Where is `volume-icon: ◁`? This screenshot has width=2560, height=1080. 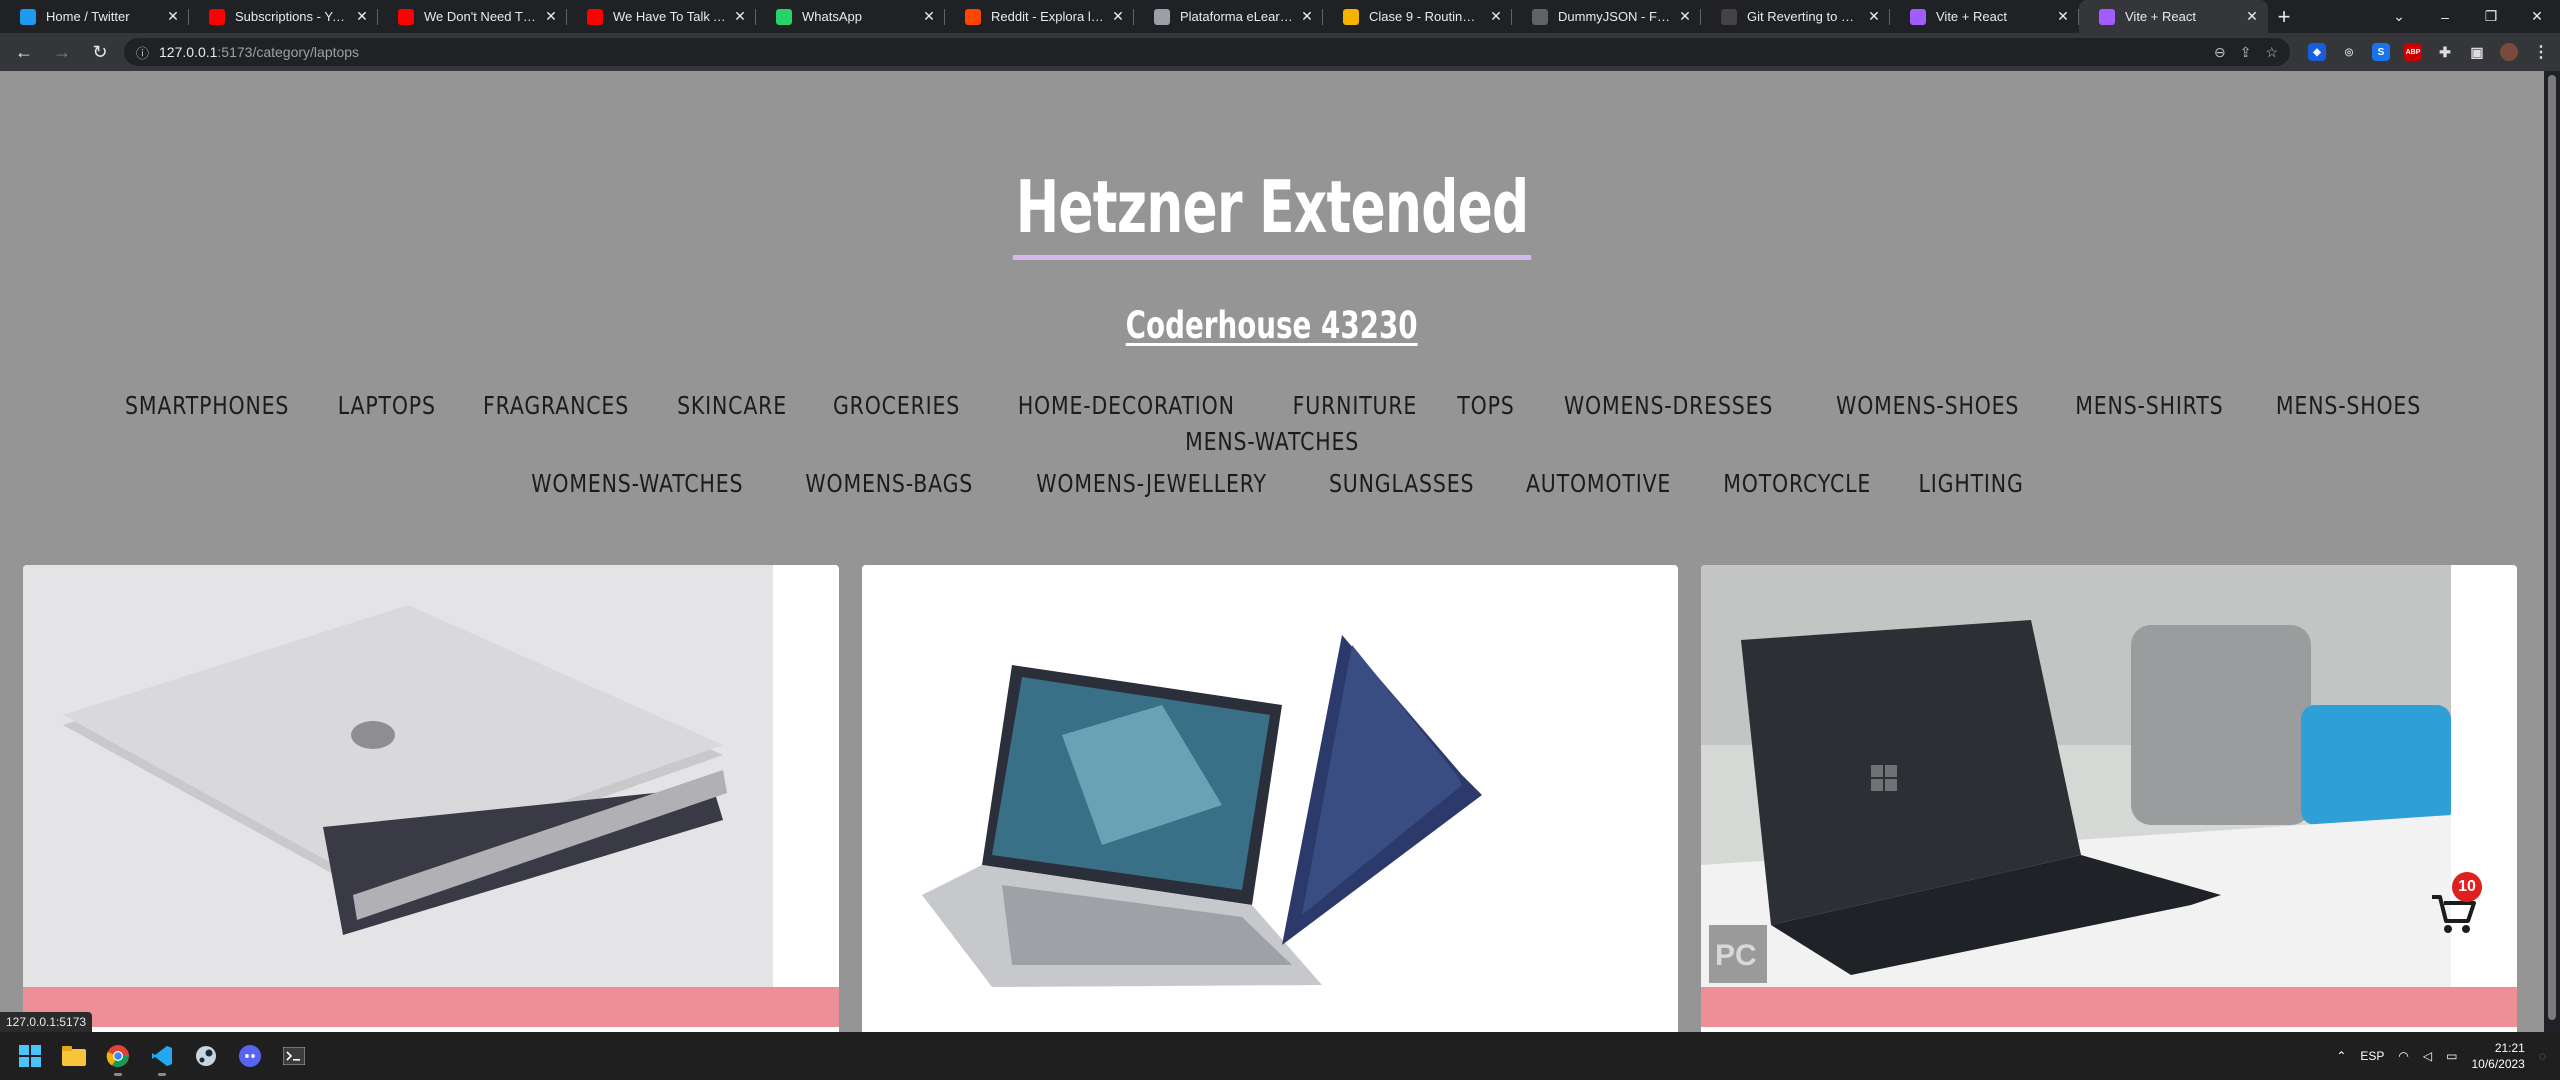
volume-icon: ◁ is located at coordinates (2427, 1056).